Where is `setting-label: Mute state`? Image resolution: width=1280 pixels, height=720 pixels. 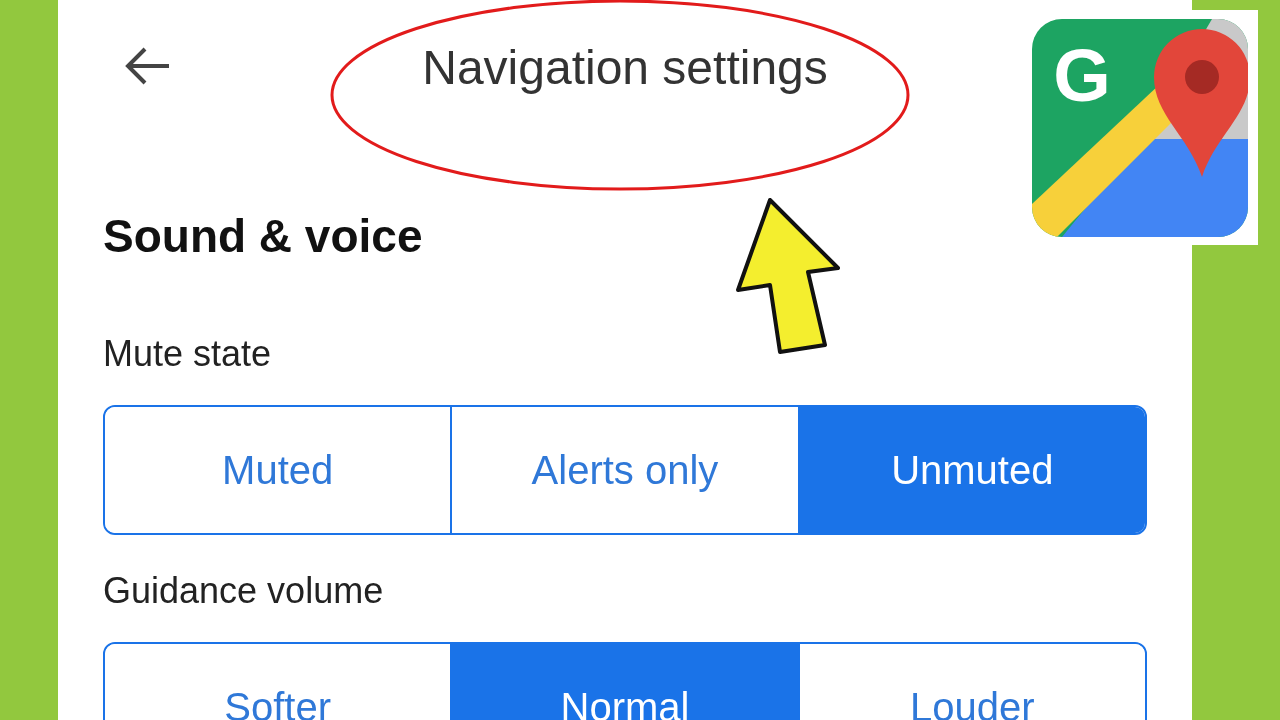
setting-label: Mute state is located at coordinates (188, 354).